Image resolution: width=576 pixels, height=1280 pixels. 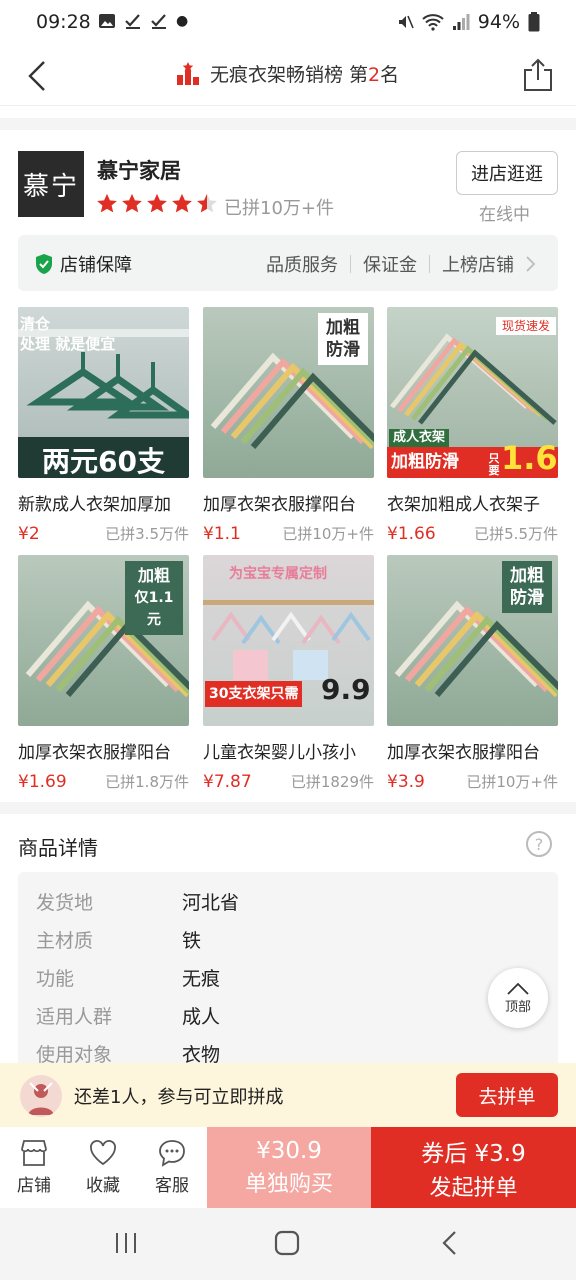 What do you see at coordinates (411, 534) in the screenshot?
I see `product-price: ¥1.66` at bounding box center [411, 534].